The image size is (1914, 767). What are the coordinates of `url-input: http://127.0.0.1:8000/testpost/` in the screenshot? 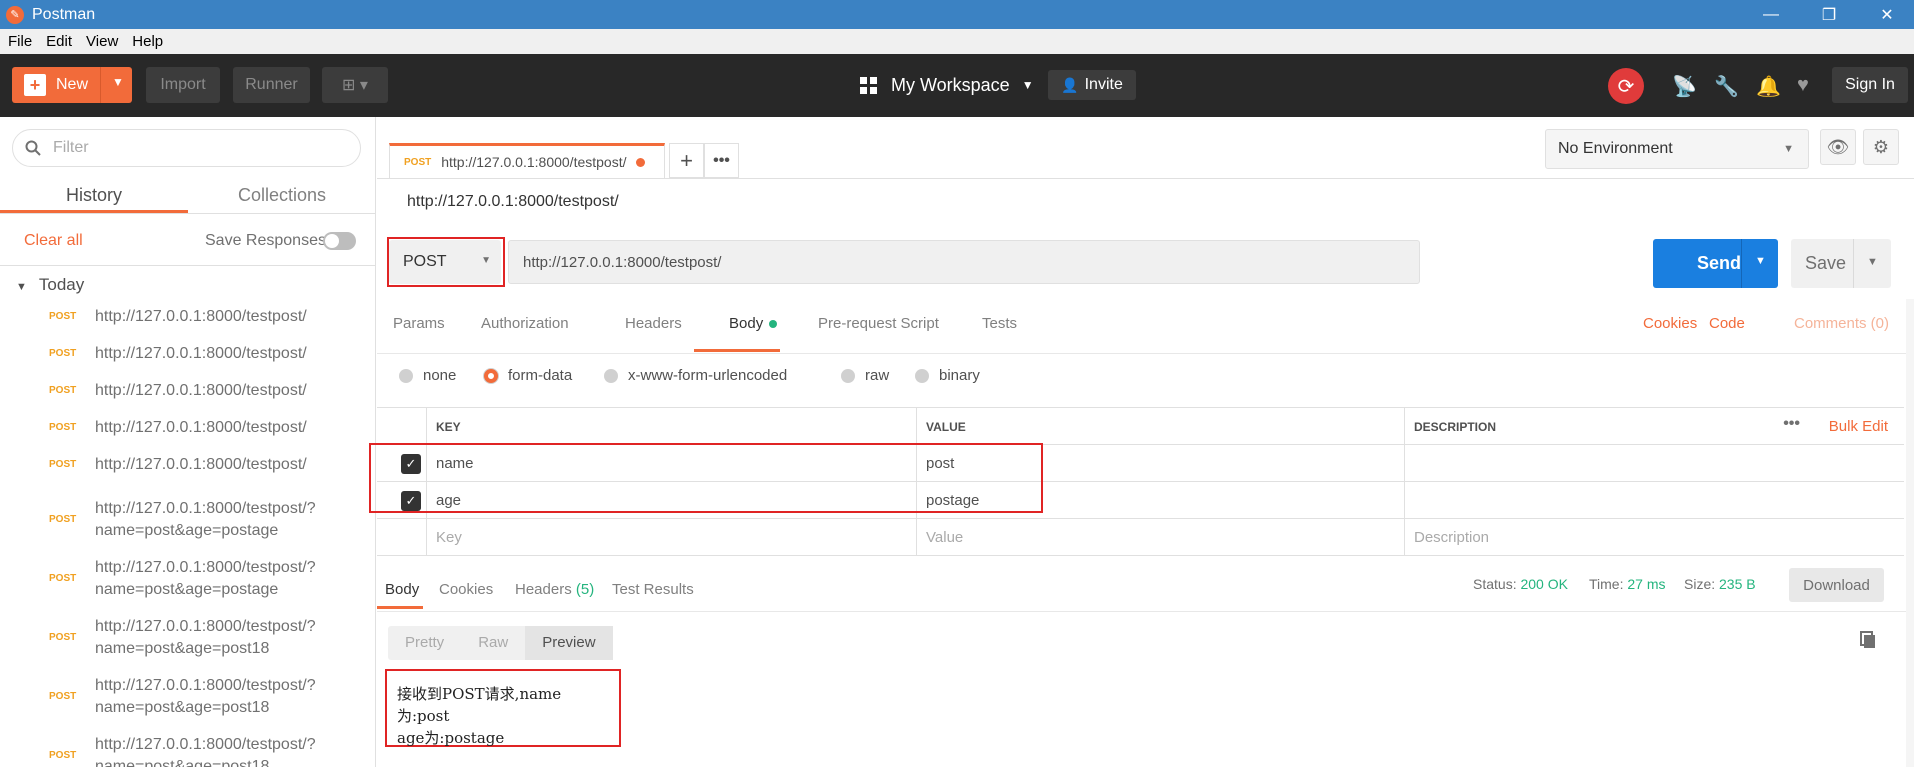 It's located at (964, 262).